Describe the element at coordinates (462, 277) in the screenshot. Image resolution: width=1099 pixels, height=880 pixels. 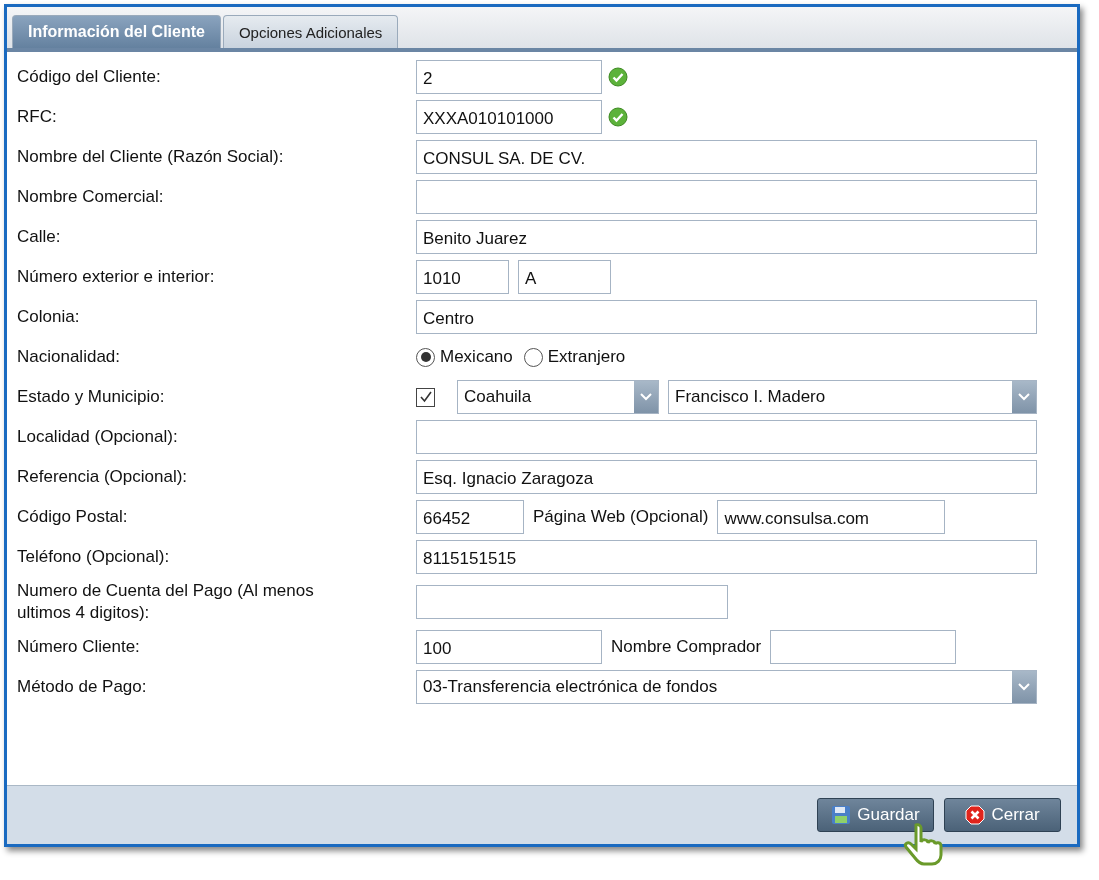
I see `input-field: 1010` at that location.